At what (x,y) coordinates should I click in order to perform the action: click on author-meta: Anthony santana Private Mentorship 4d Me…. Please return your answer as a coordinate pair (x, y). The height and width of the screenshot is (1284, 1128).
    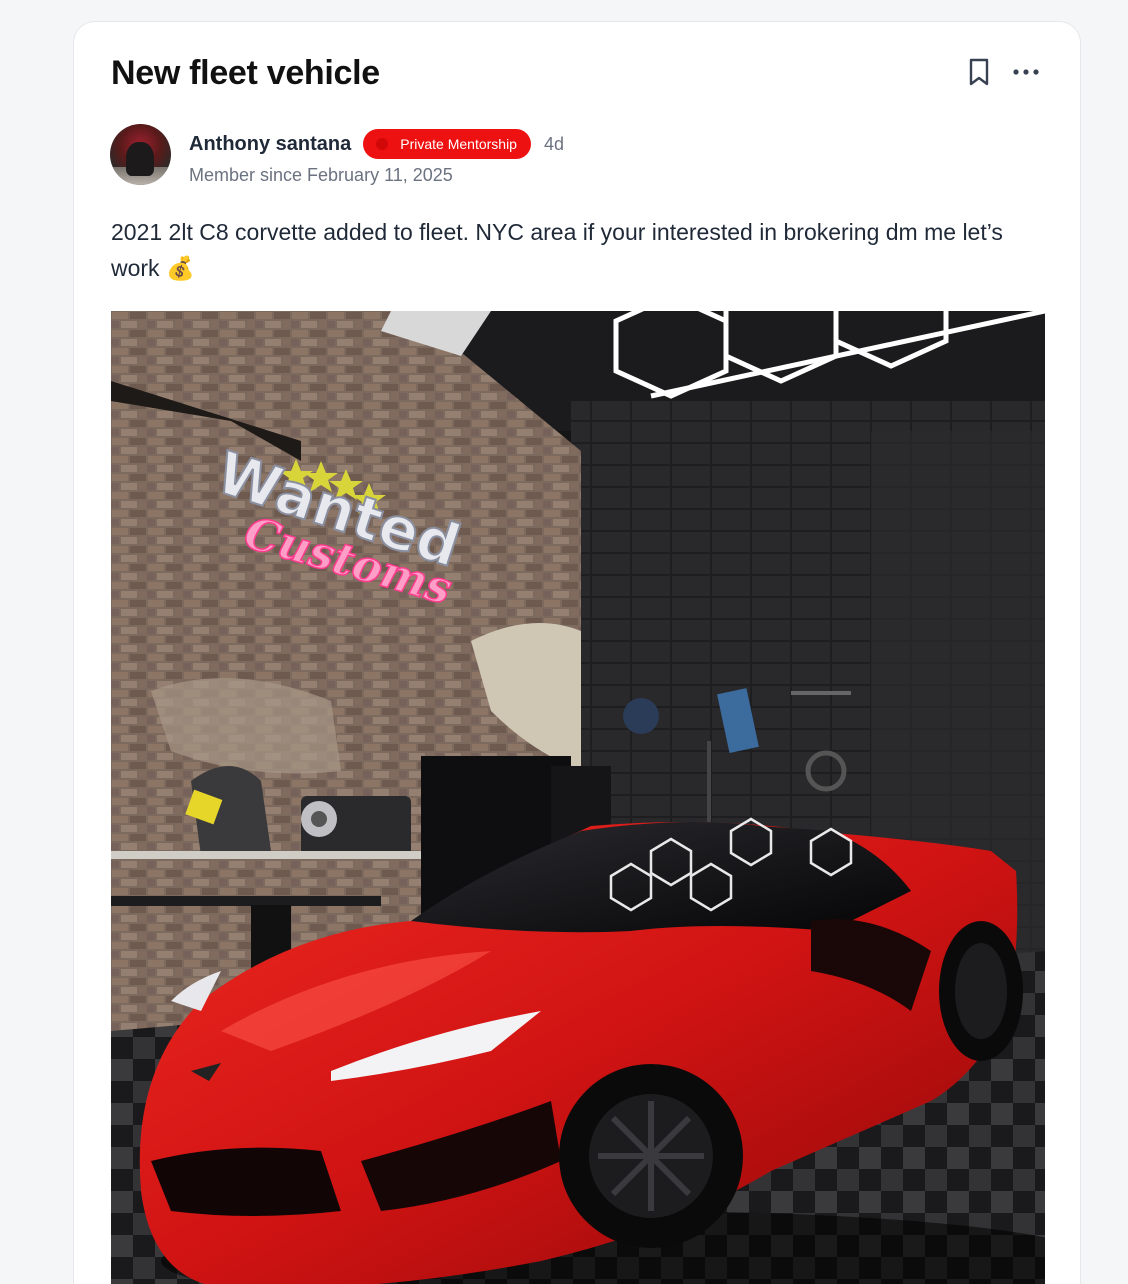
    Looking at the image, I should click on (376, 157).